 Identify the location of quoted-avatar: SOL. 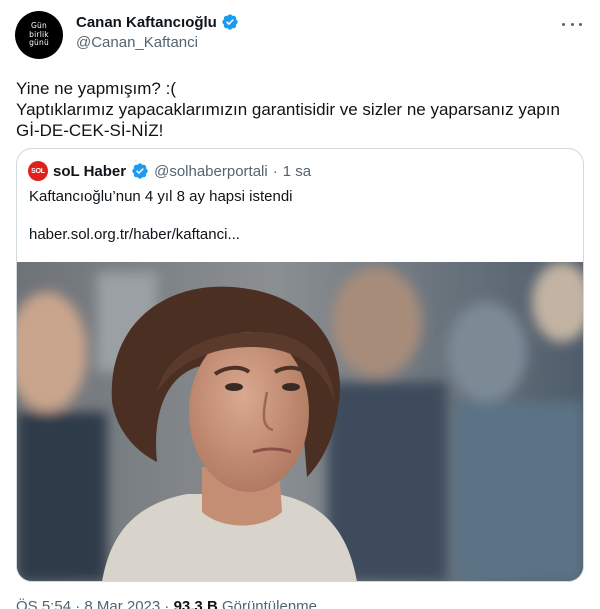
(38, 171).